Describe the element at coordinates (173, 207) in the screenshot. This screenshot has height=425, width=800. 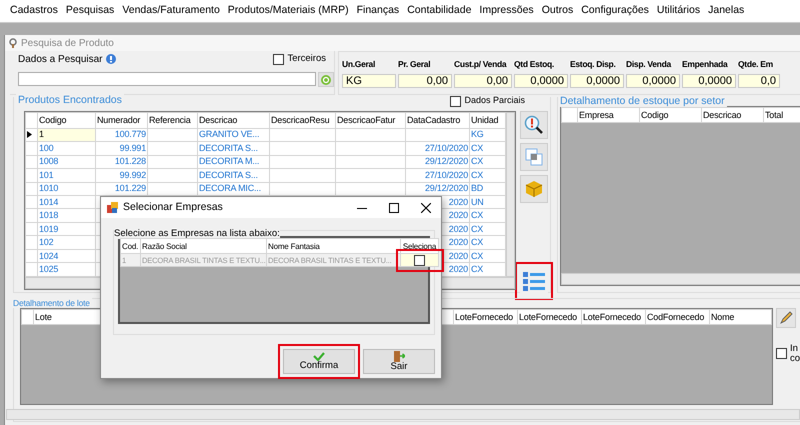
I see `dialog-title: Selecionar Empresas` at that location.